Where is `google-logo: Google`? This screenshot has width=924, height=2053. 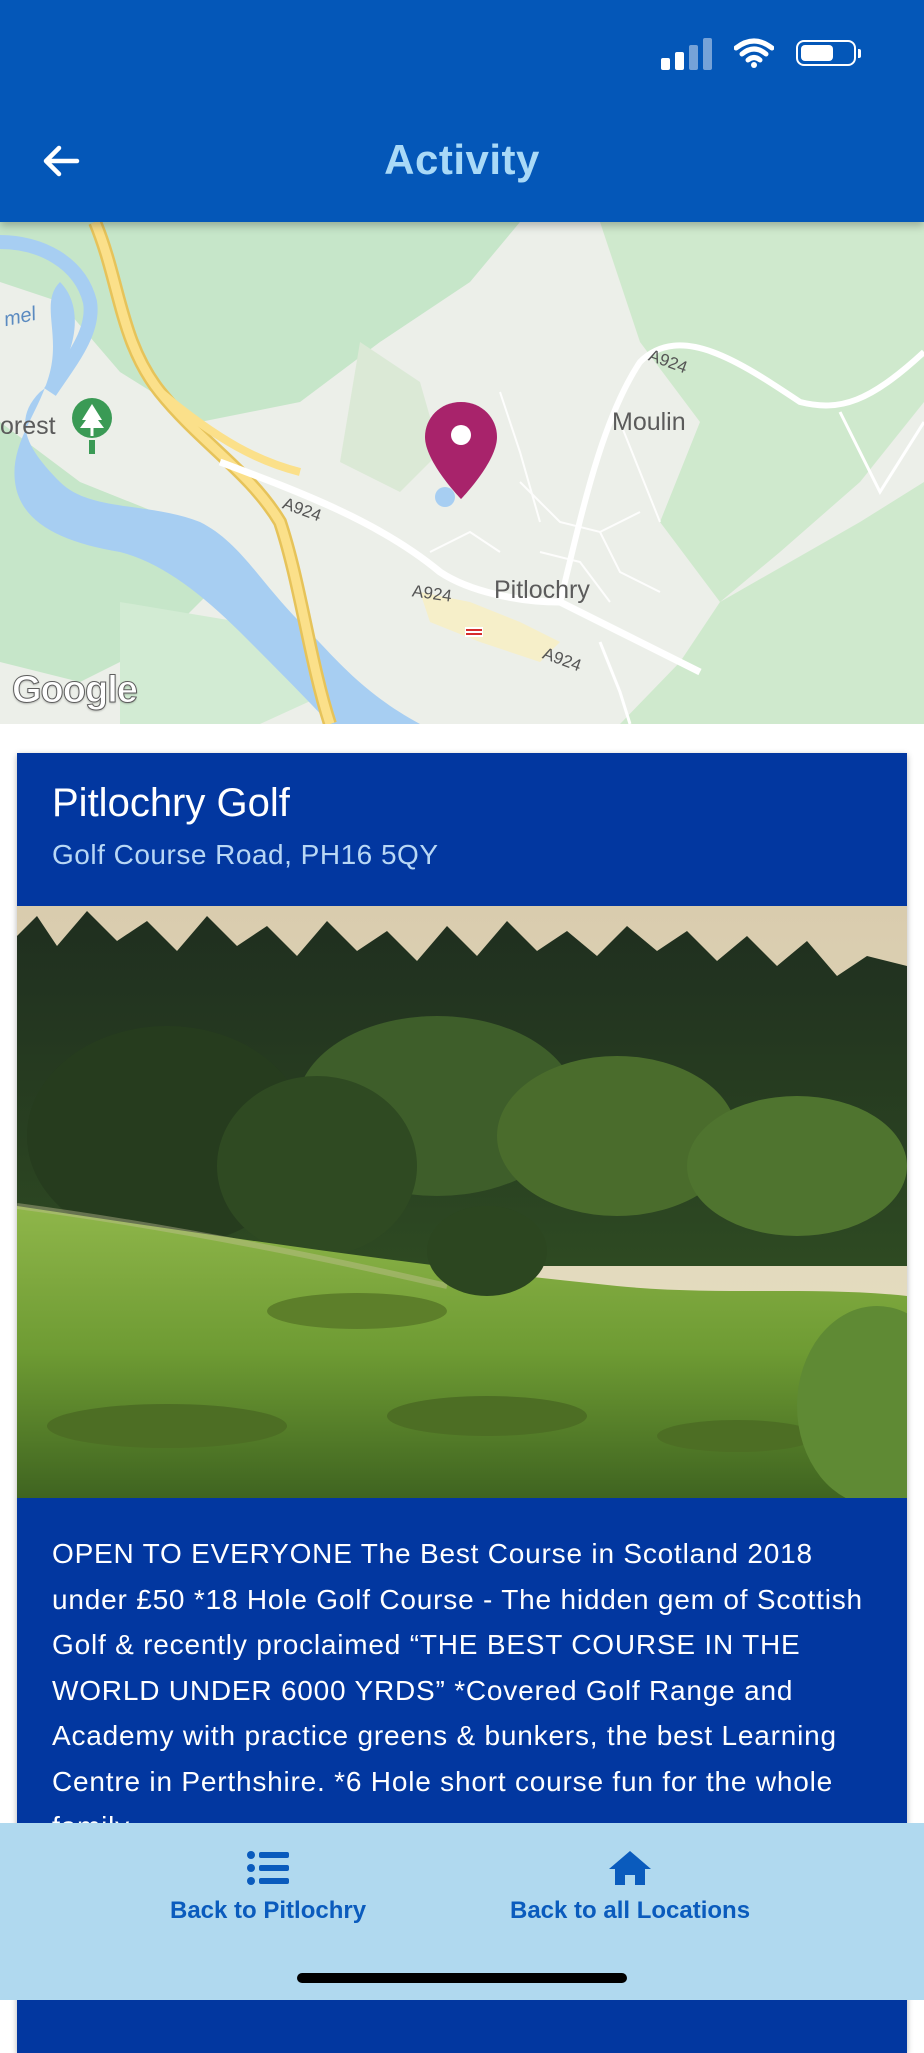 google-logo: Google is located at coordinates (75, 690).